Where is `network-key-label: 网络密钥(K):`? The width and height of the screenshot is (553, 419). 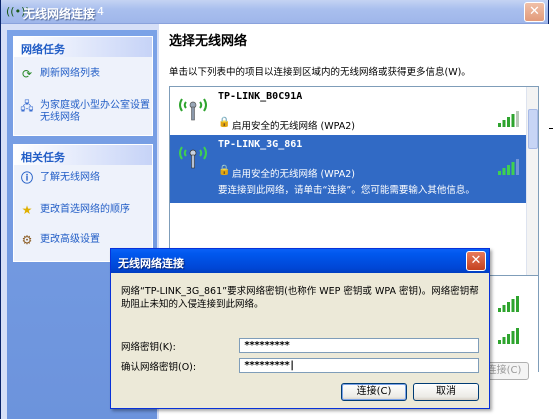 network-key-label: 网络密钥(K): is located at coordinates (148, 347).